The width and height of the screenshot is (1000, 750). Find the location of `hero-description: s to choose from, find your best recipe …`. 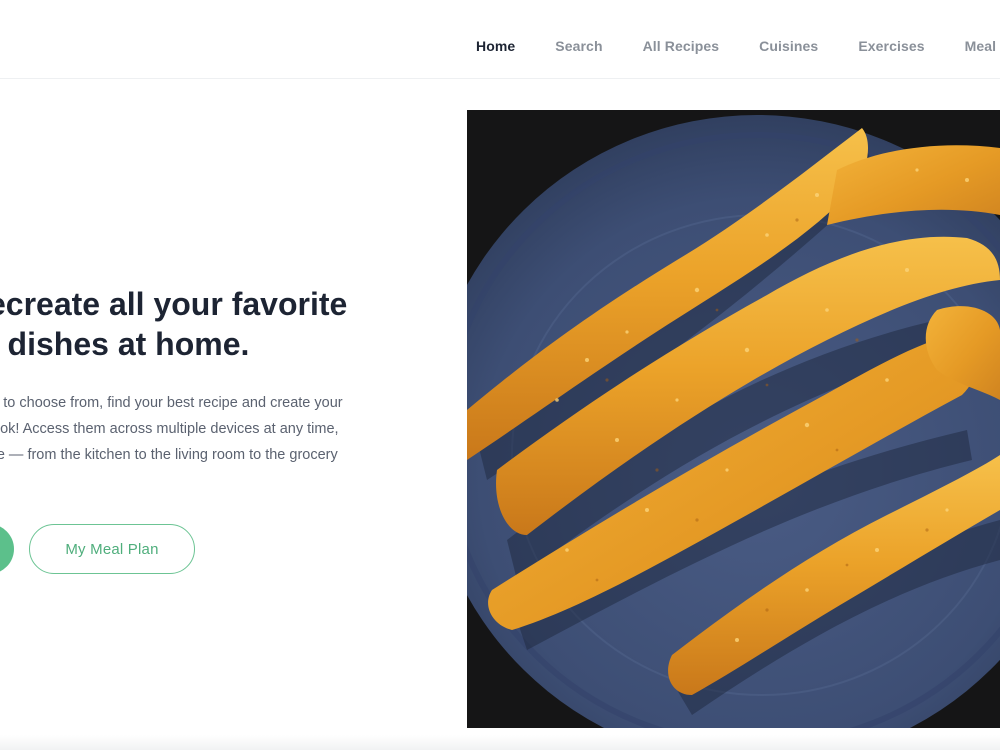

hero-description: s to choose from, find your best recipe … is located at coordinates (171, 429).